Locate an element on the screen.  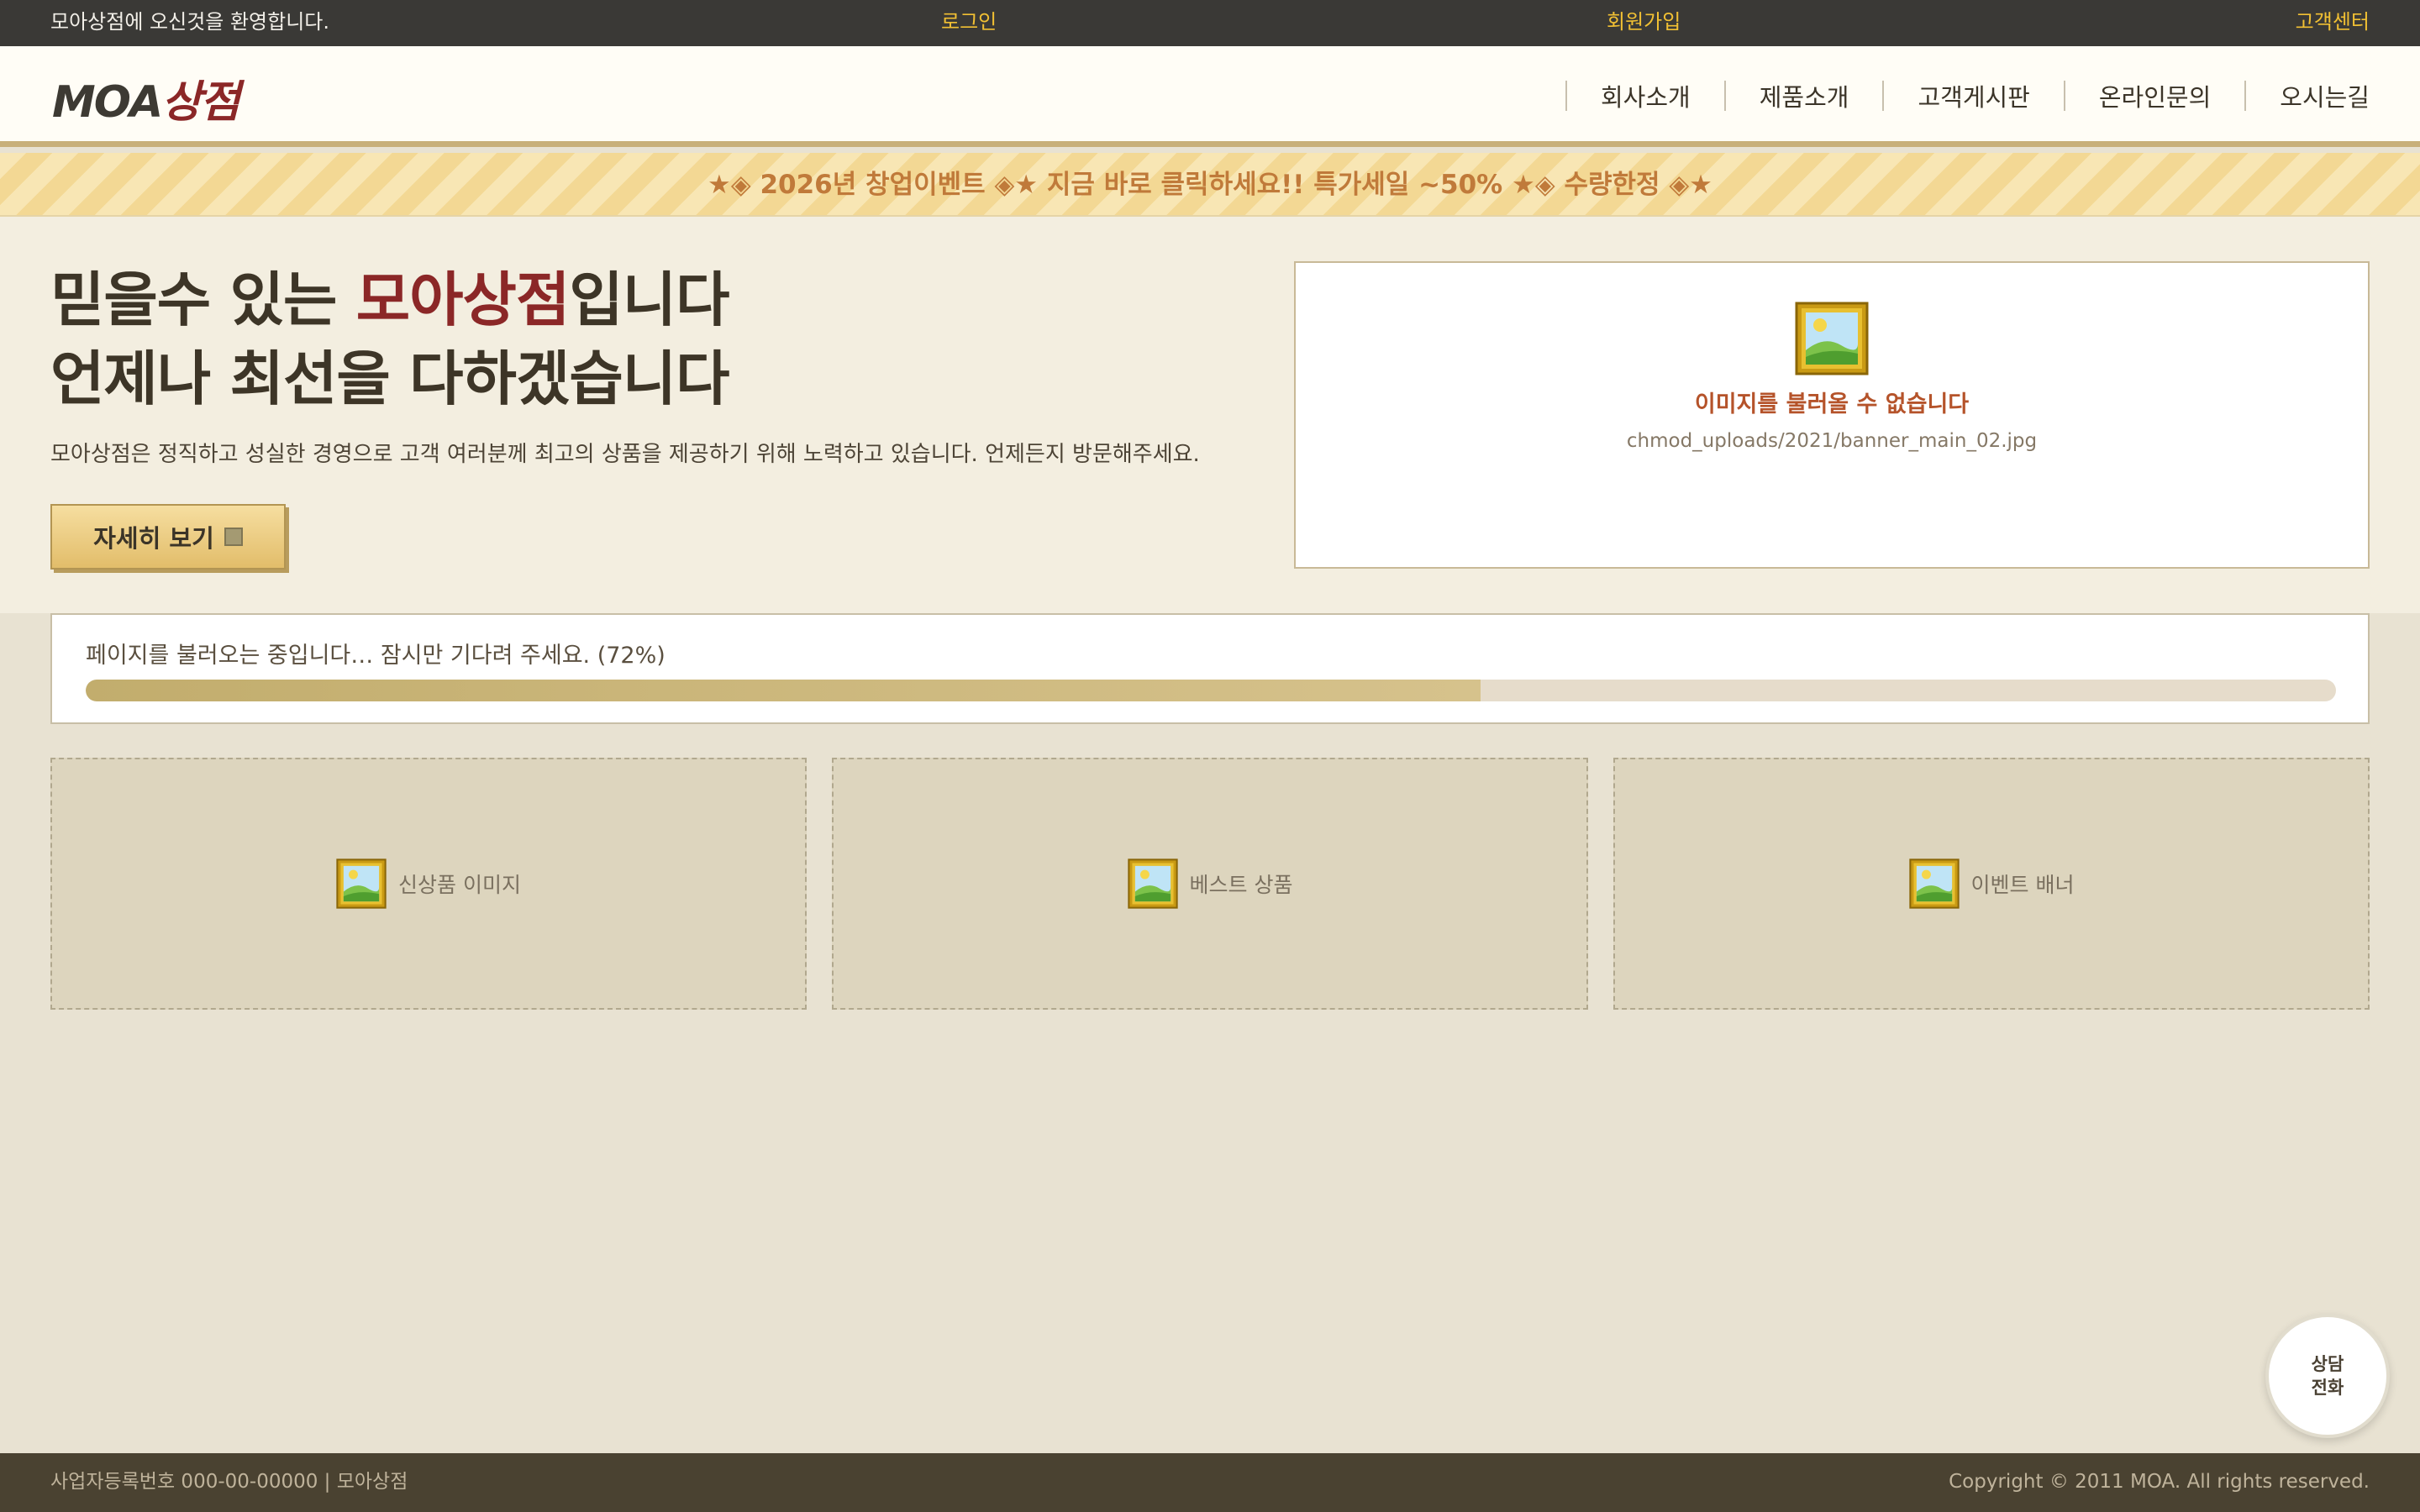
hero-line1-suffix: 입니다 is located at coordinates (649, 299).